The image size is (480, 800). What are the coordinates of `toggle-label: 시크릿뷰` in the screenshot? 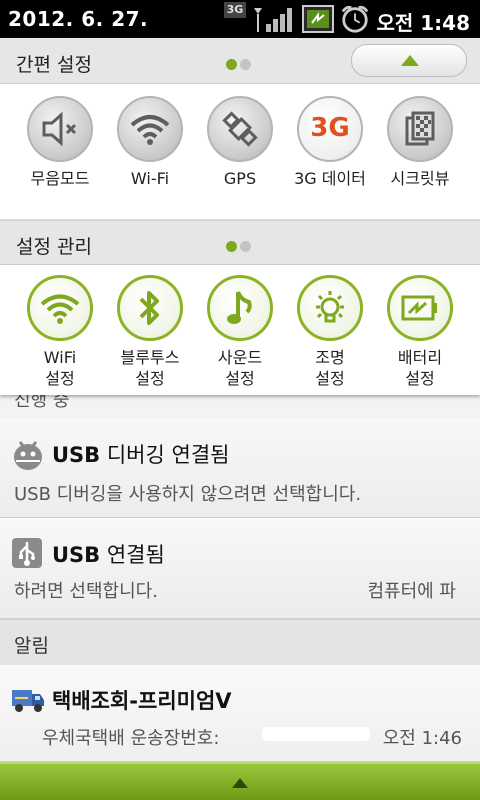 It's located at (420, 178).